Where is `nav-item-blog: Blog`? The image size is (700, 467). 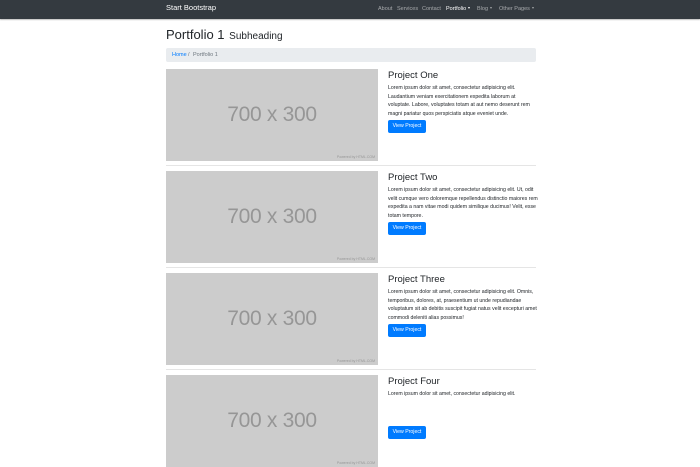 nav-item-blog: Blog is located at coordinates (485, 9).